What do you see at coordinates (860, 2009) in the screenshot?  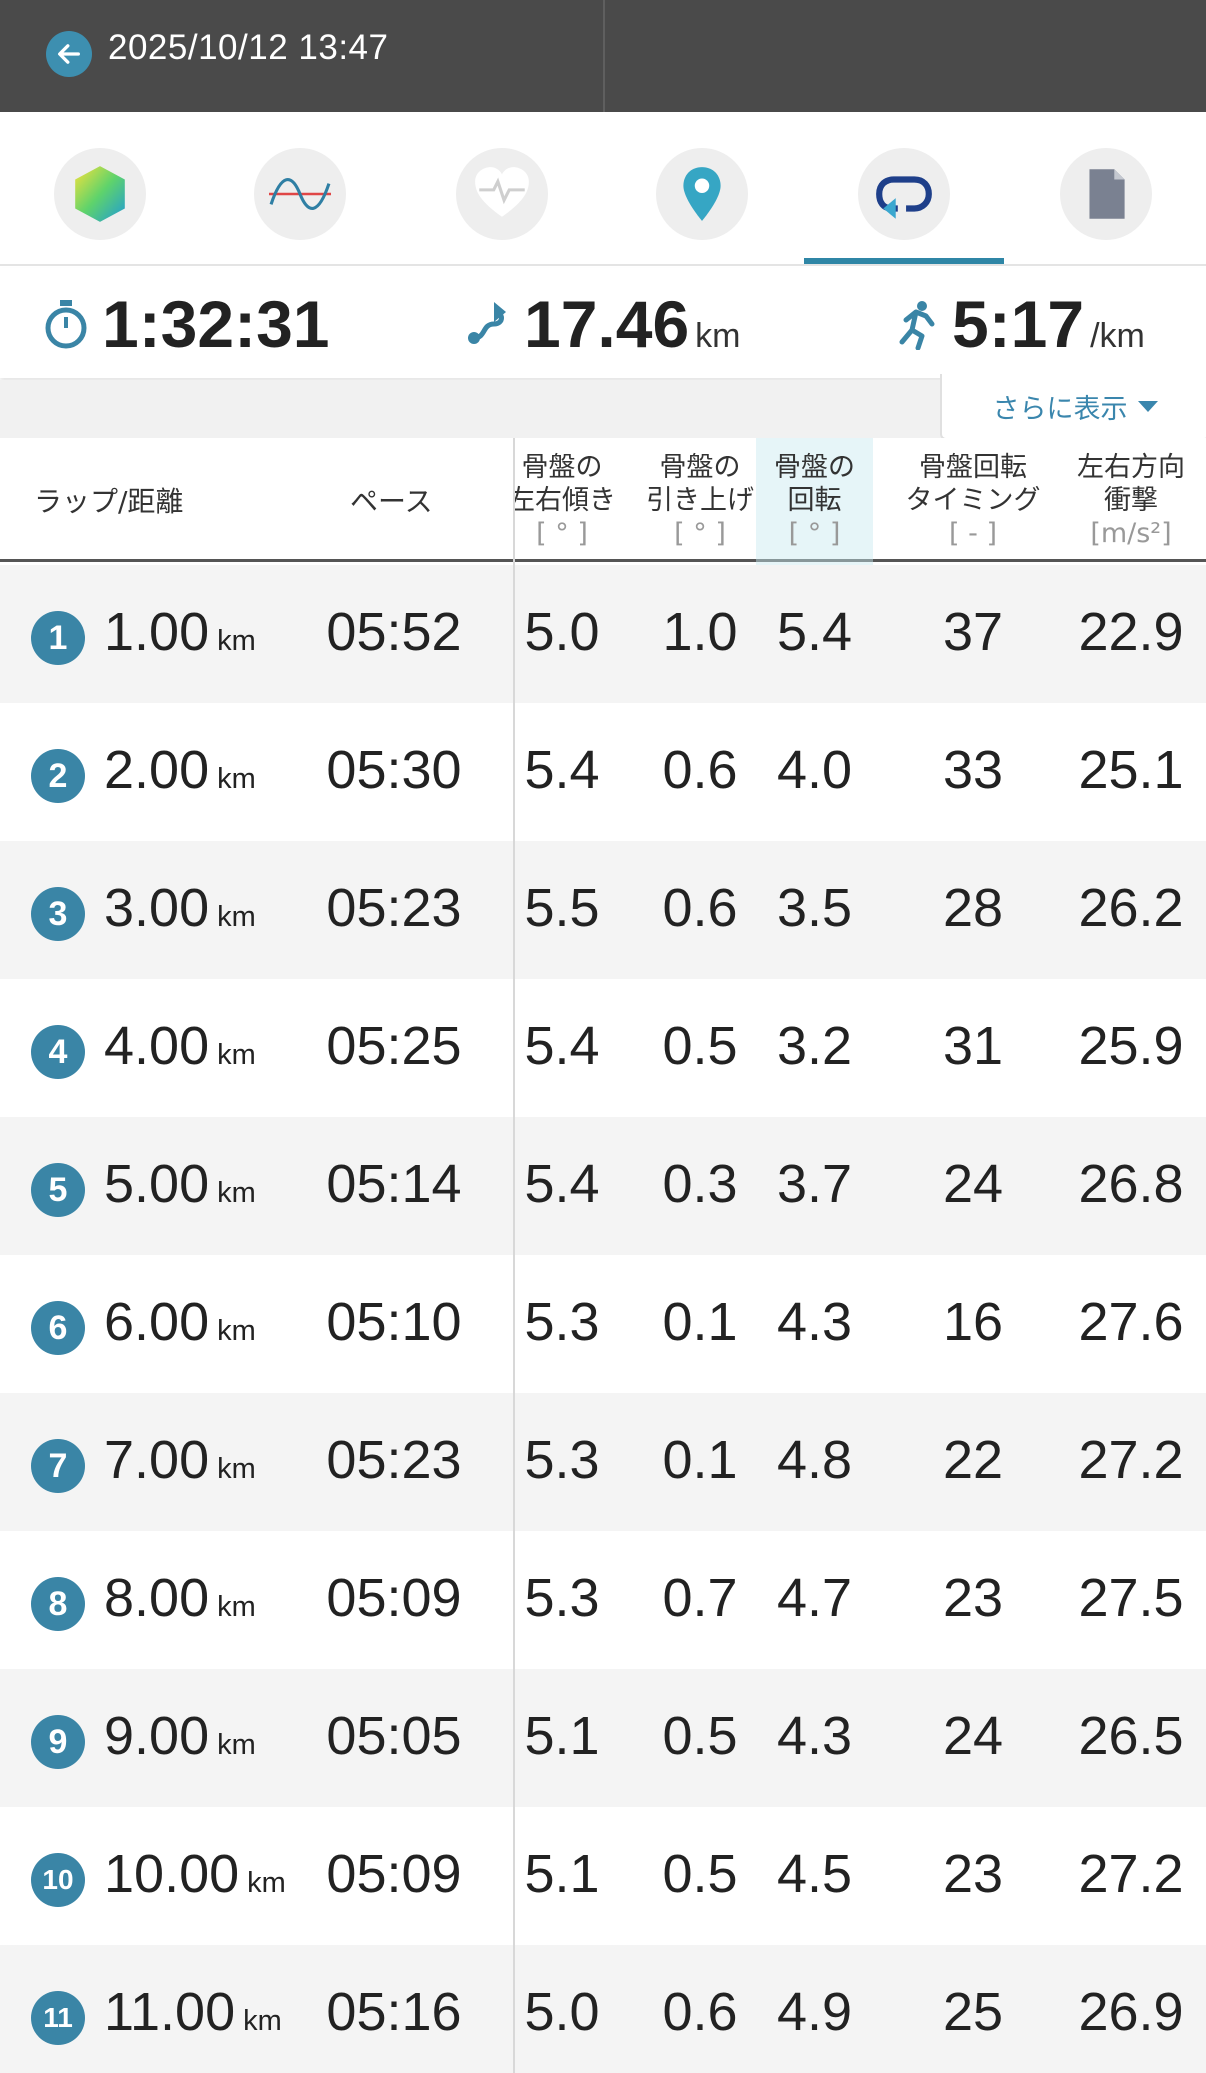 I see `row-scroll-cells: 5.0 0.6 4.9 25 26.9` at bounding box center [860, 2009].